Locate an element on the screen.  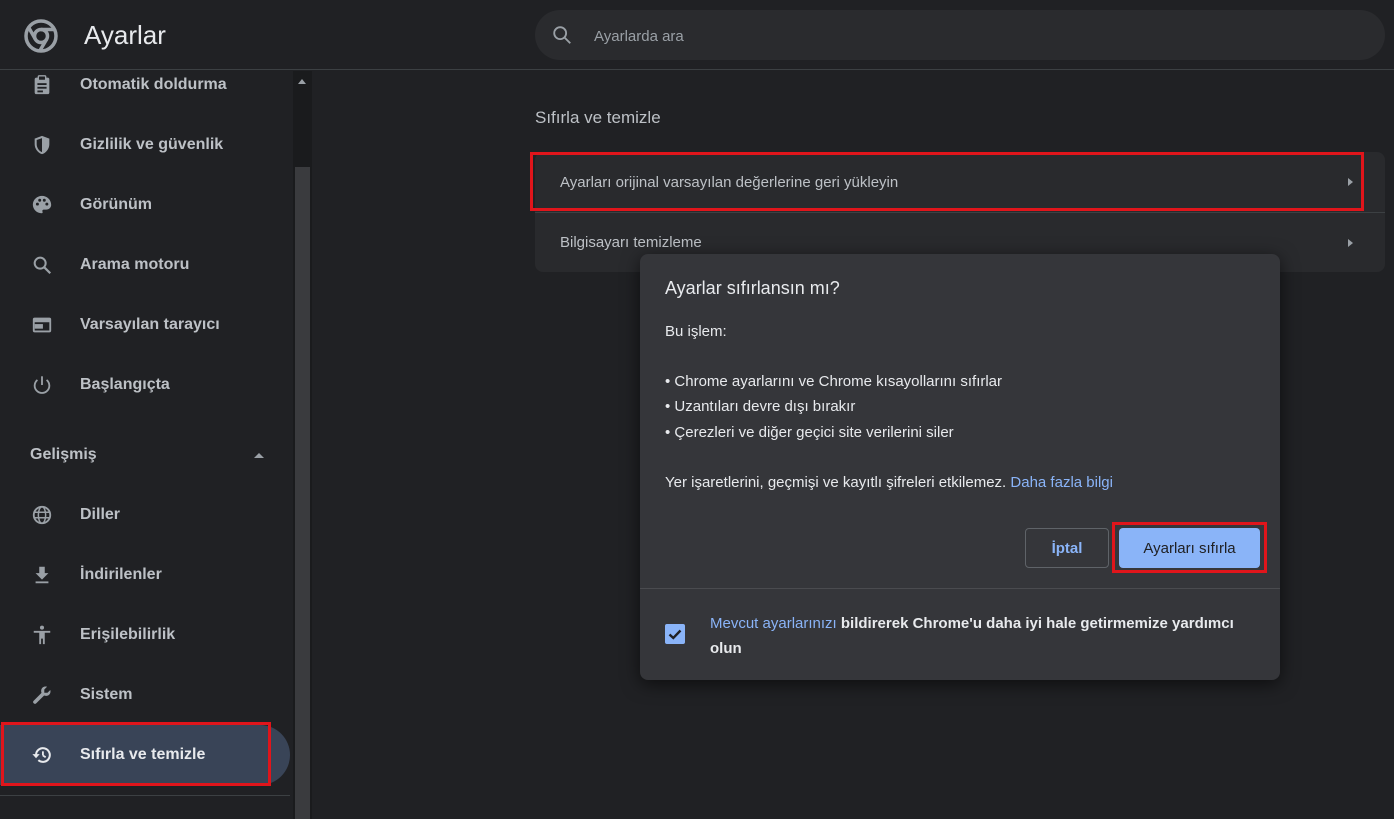
sidebar-advanced-toggle: Gelişmiş is located at coordinates (145, 455).